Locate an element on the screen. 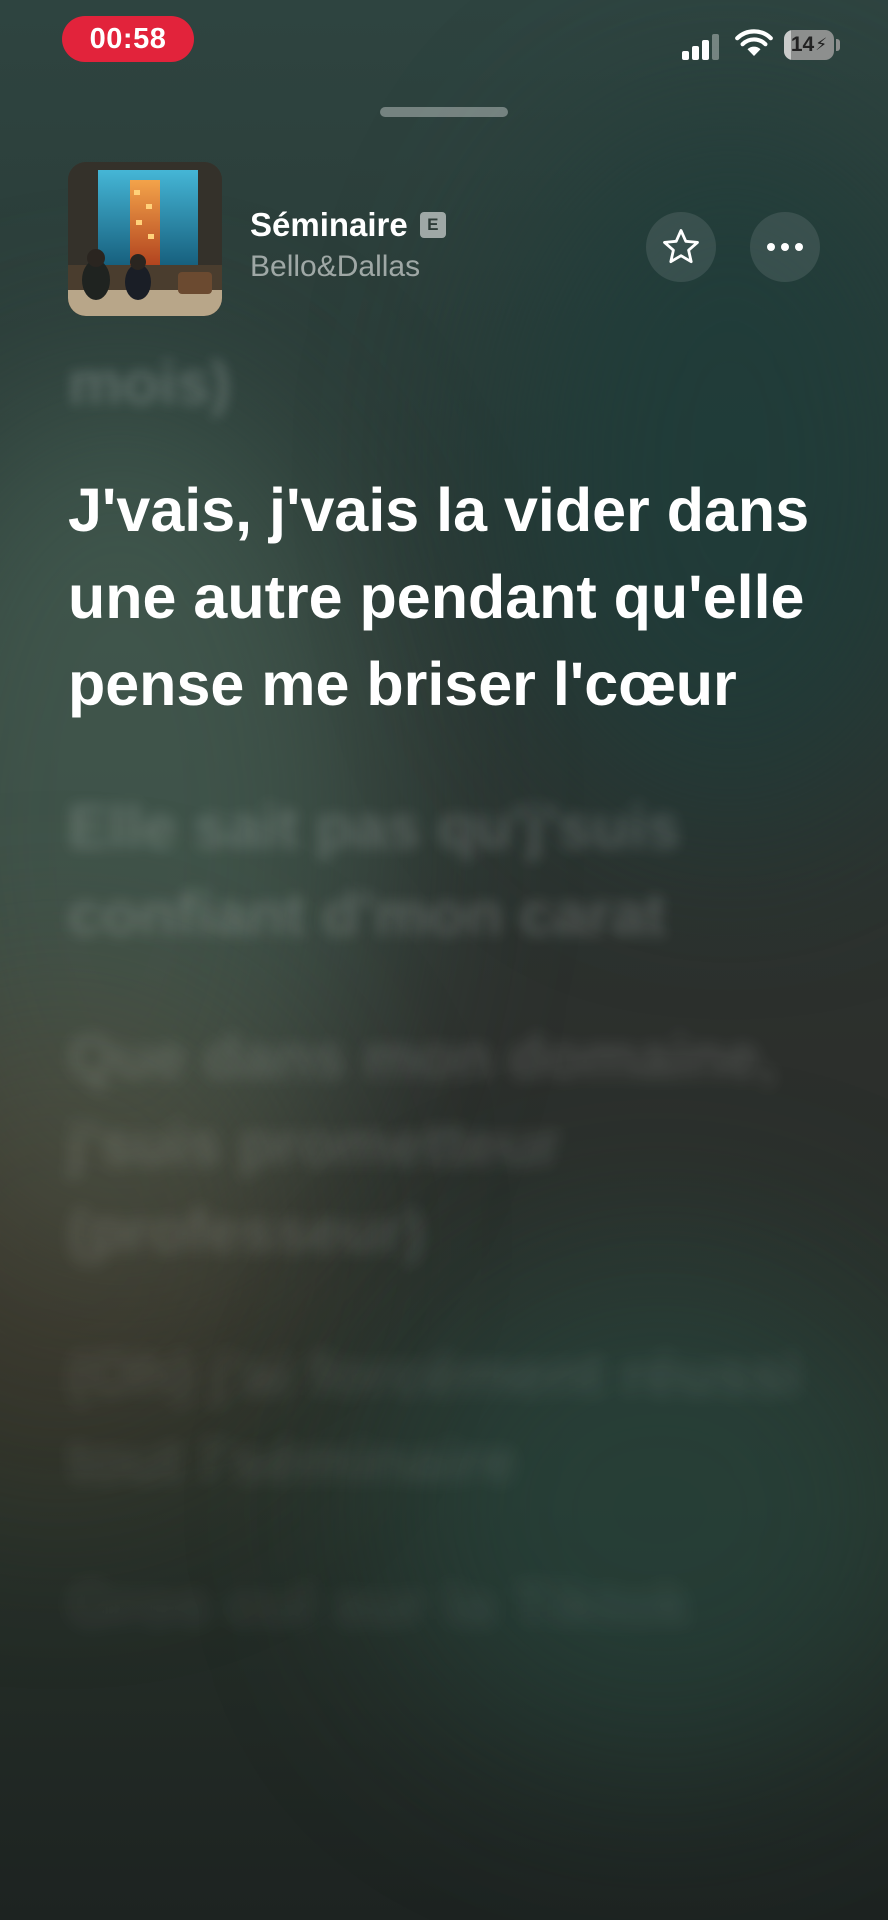 This screenshot has height=1920, width=888. battery-percent: 14 is located at coordinates (802, 44).